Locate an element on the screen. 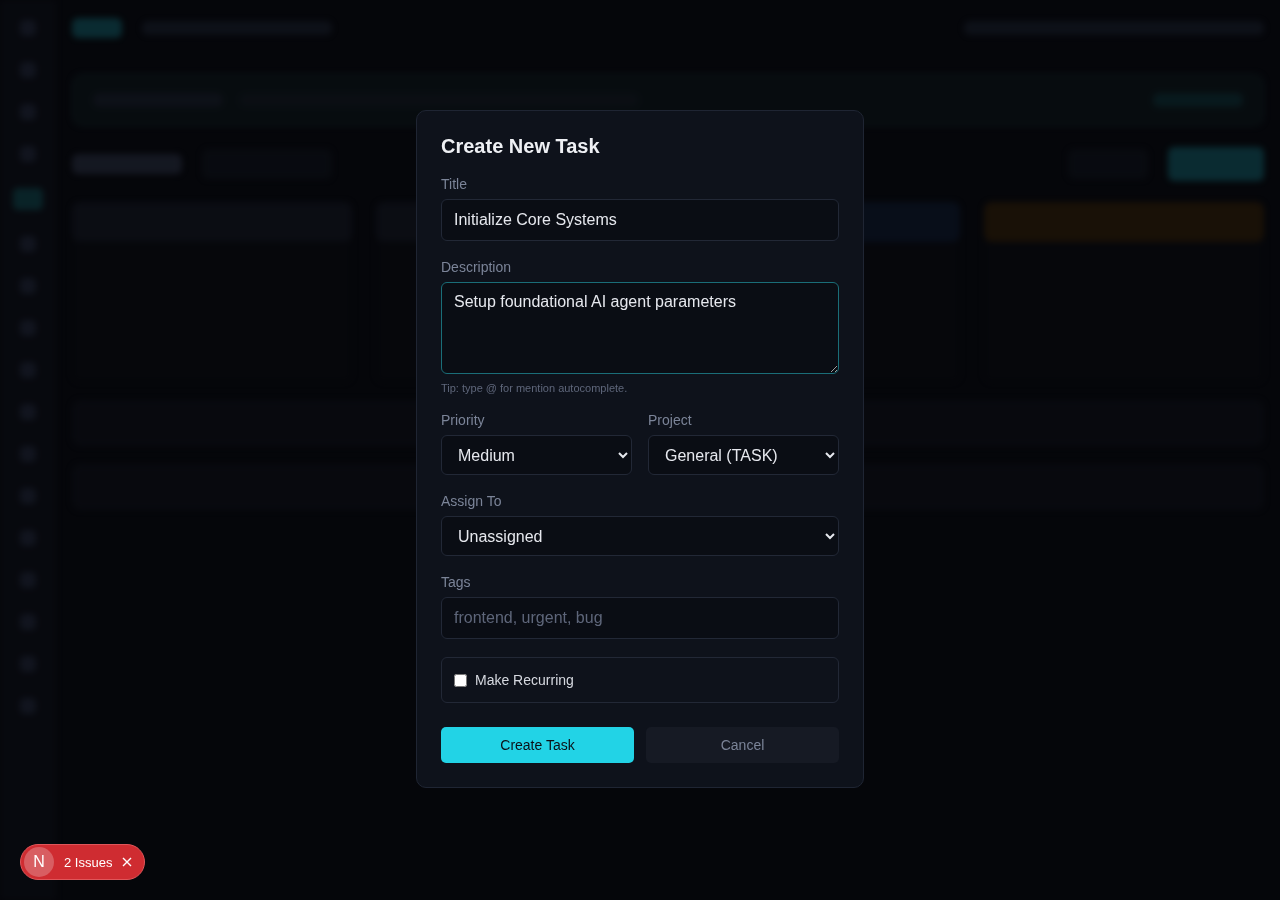 The width and height of the screenshot is (1280, 900). checkbox is located at coordinates (460, 680).